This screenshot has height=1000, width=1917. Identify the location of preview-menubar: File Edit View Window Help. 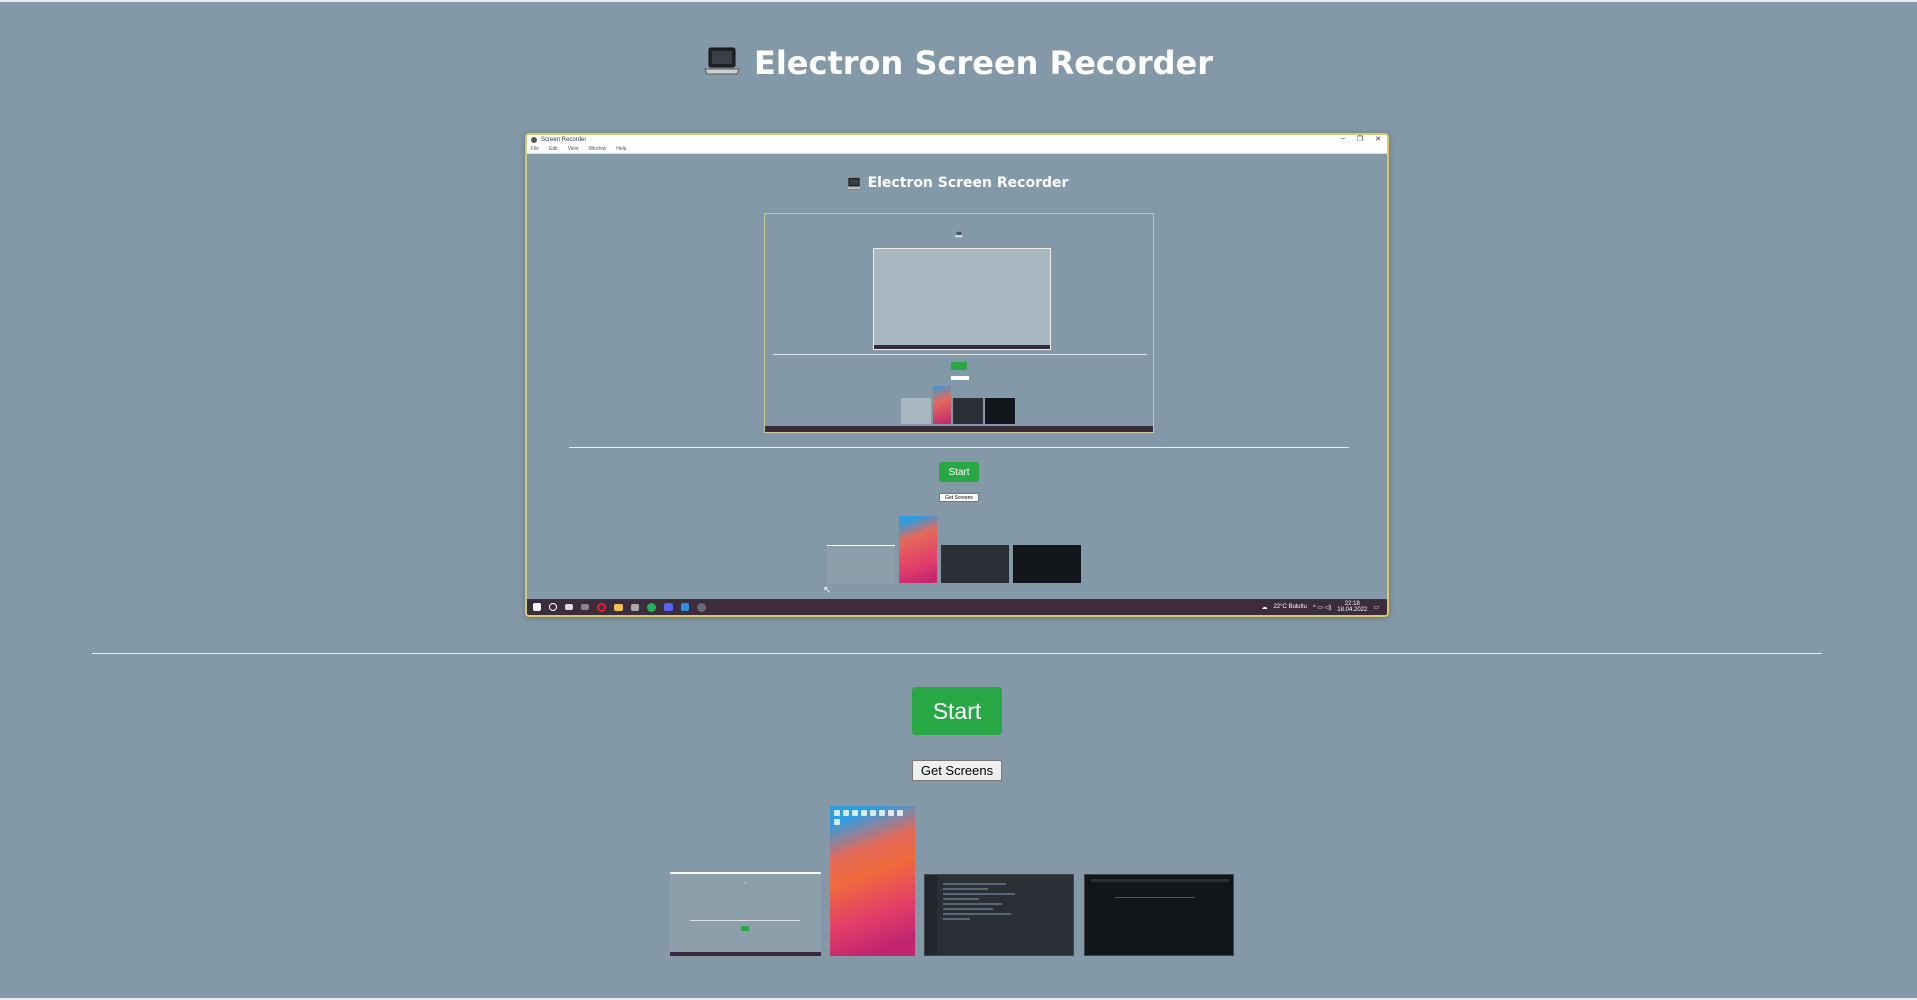
(957, 149).